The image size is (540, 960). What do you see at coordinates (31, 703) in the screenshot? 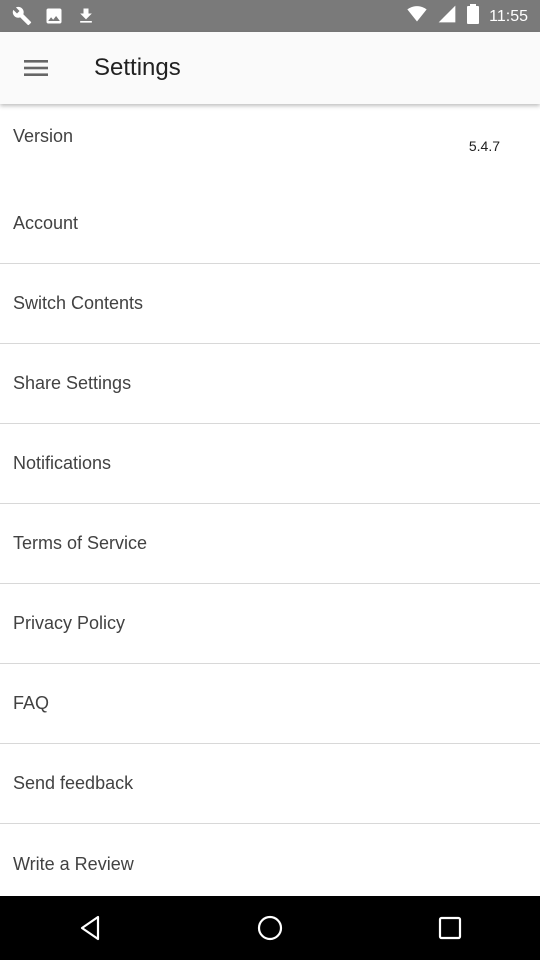
I see `settings-item-label: FAQ` at bounding box center [31, 703].